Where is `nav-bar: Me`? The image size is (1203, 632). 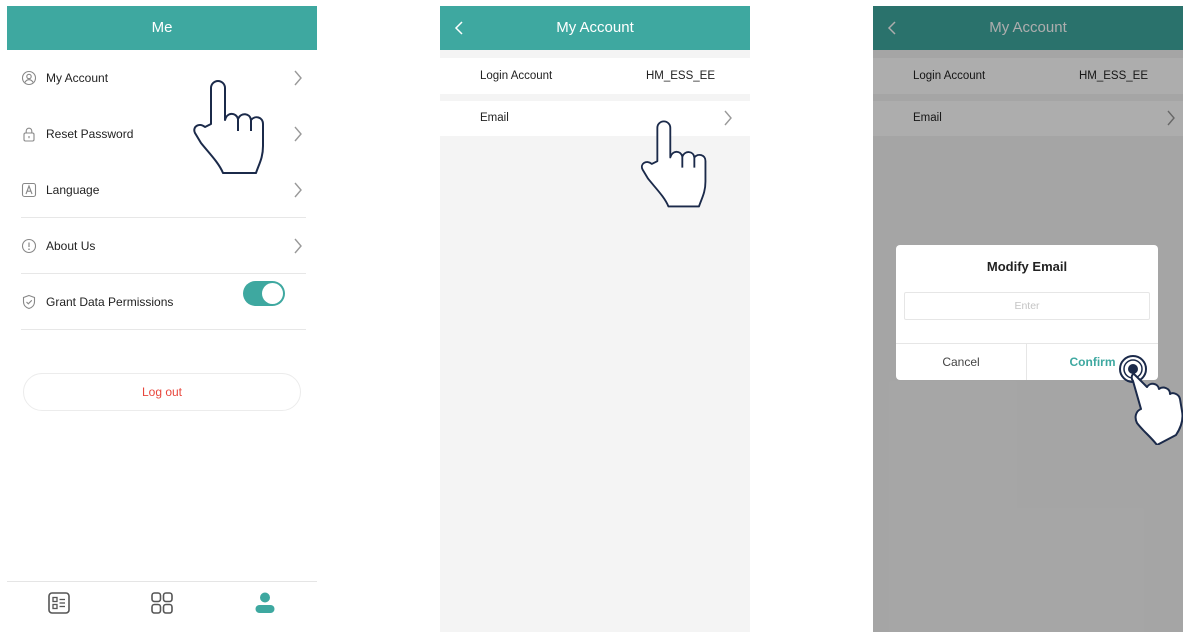
nav-bar: Me is located at coordinates (162, 28).